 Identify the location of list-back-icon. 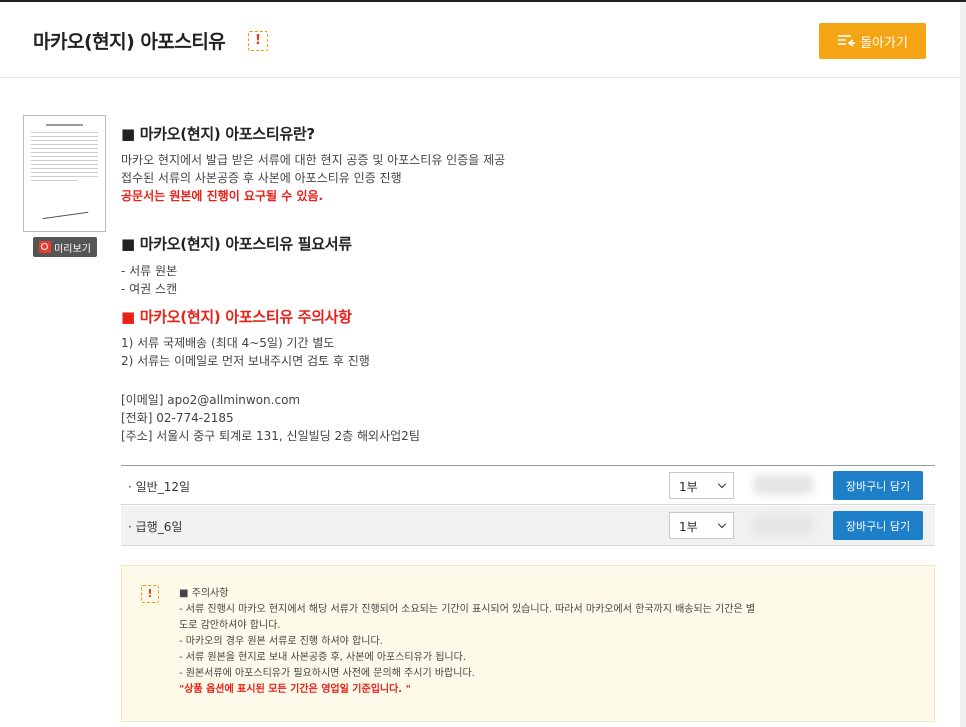
(847, 41).